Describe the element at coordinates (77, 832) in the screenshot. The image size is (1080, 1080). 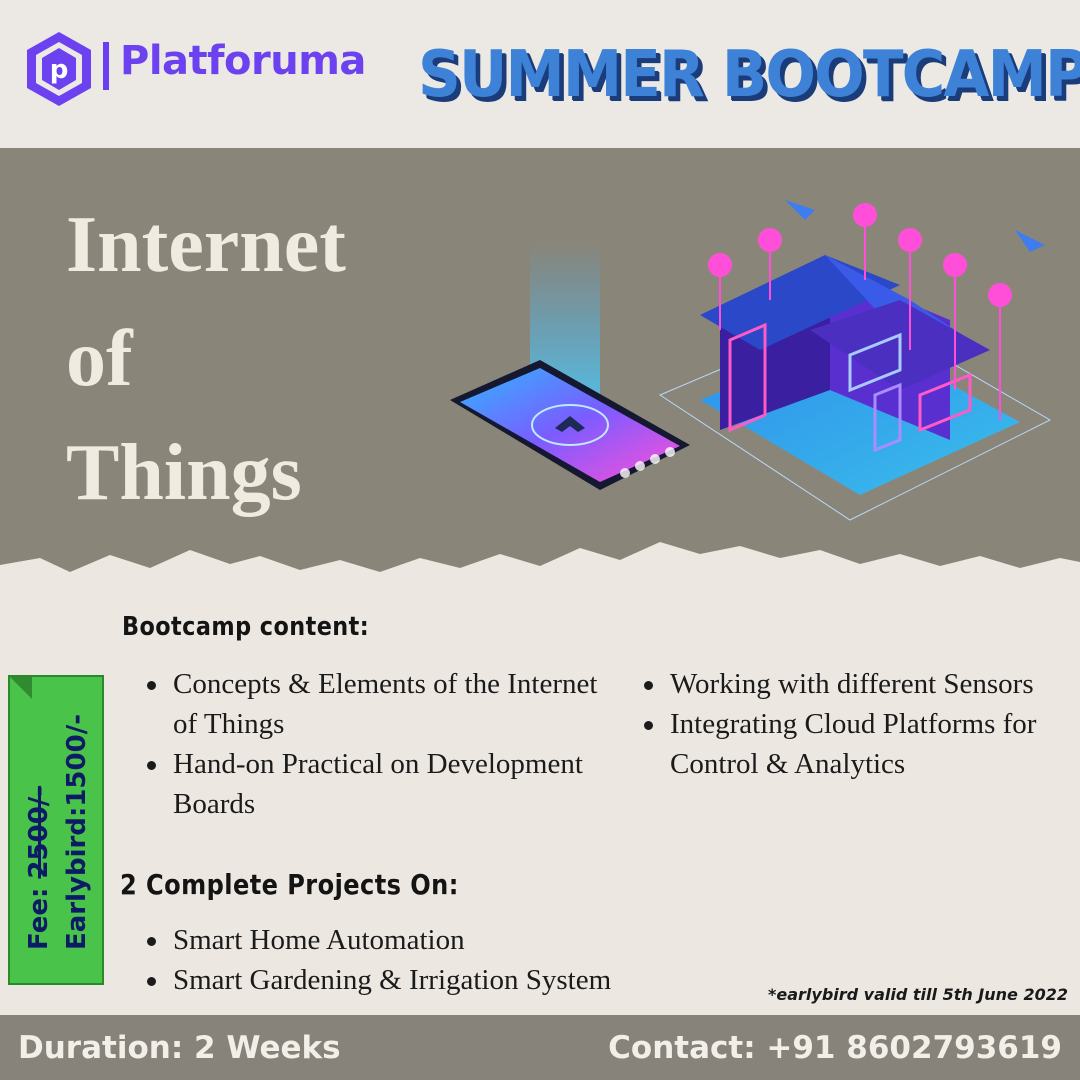
I see `fee-earlybird-price: Earlybird:1500/-` at that location.